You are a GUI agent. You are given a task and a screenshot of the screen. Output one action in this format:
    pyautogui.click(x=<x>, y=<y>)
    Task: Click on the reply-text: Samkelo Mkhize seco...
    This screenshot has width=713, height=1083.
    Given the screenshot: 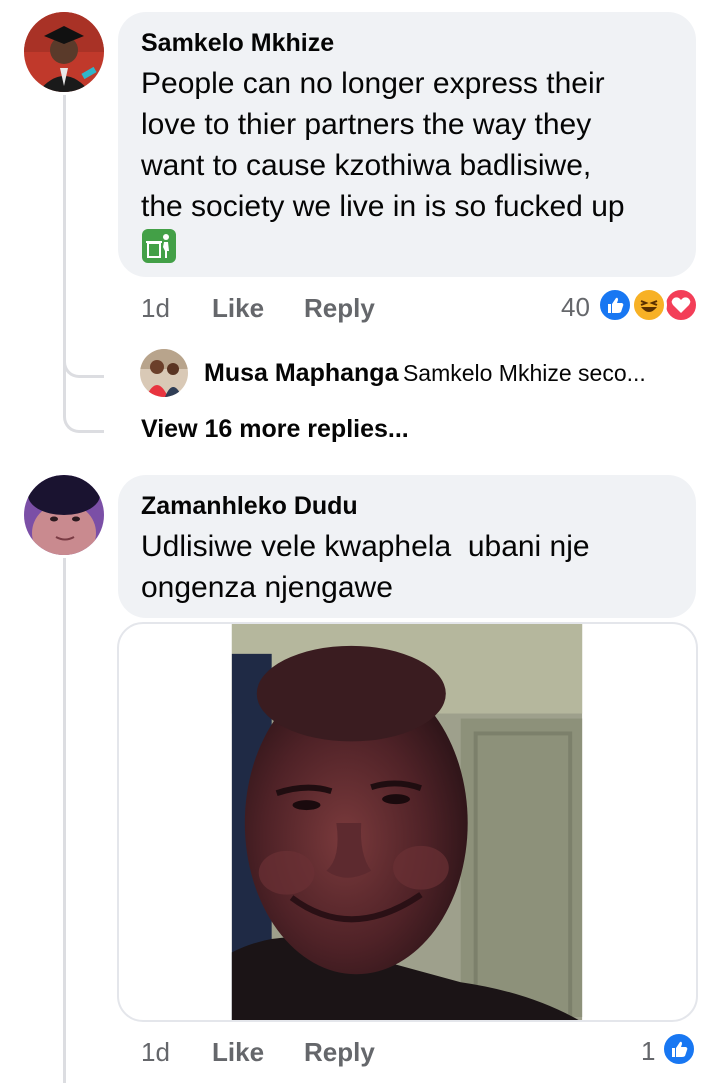 What is the action you would take?
    pyautogui.click(x=524, y=373)
    